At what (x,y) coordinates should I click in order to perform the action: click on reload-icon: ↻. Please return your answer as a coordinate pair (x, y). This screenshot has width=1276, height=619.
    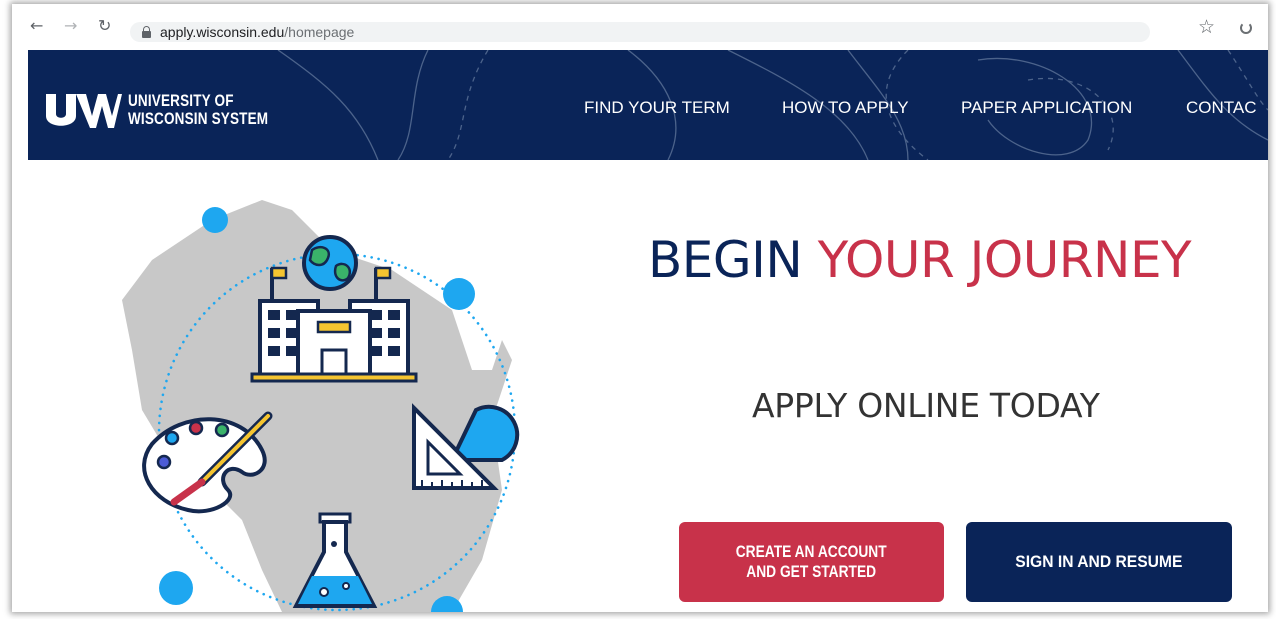
    Looking at the image, I should click on (104, 26).